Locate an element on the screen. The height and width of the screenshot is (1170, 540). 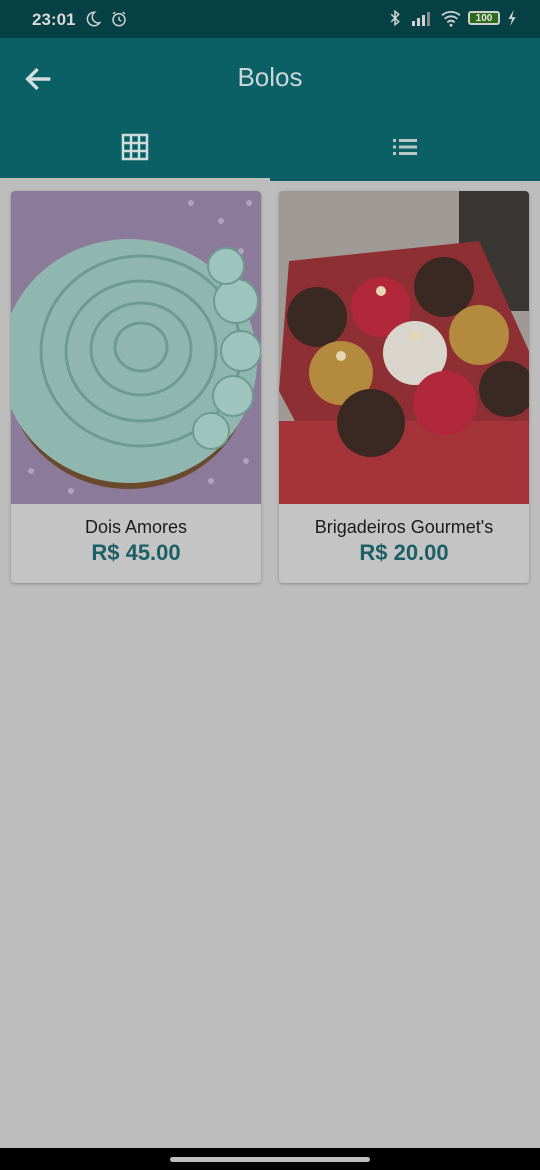
page-title: Bolos is located at coordinates (270, 77).